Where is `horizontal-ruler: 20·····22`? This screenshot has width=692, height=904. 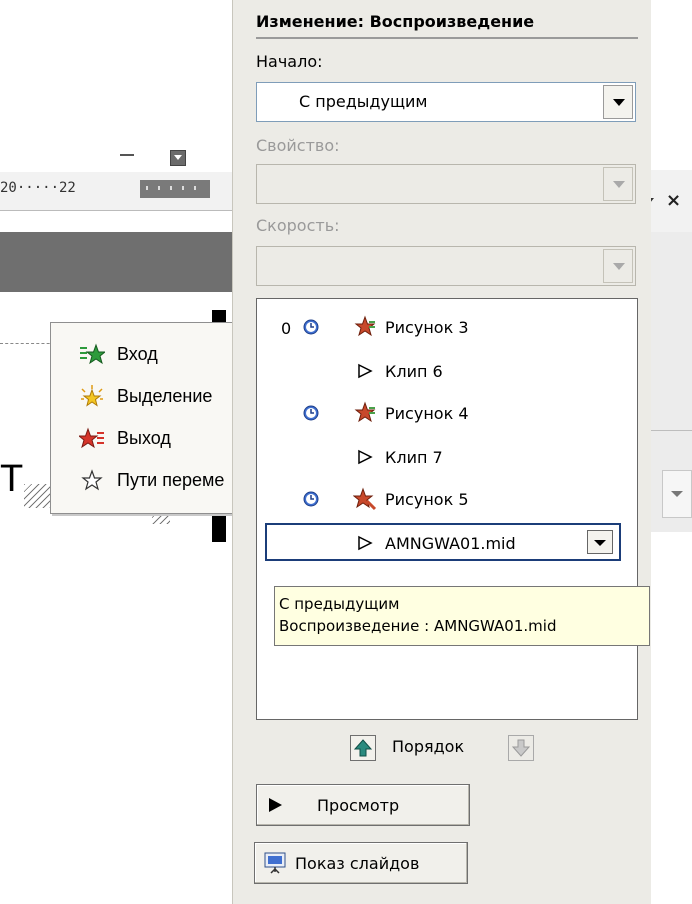 horizontal-ruler: 20·····22 is located at coordinates (125, 191).